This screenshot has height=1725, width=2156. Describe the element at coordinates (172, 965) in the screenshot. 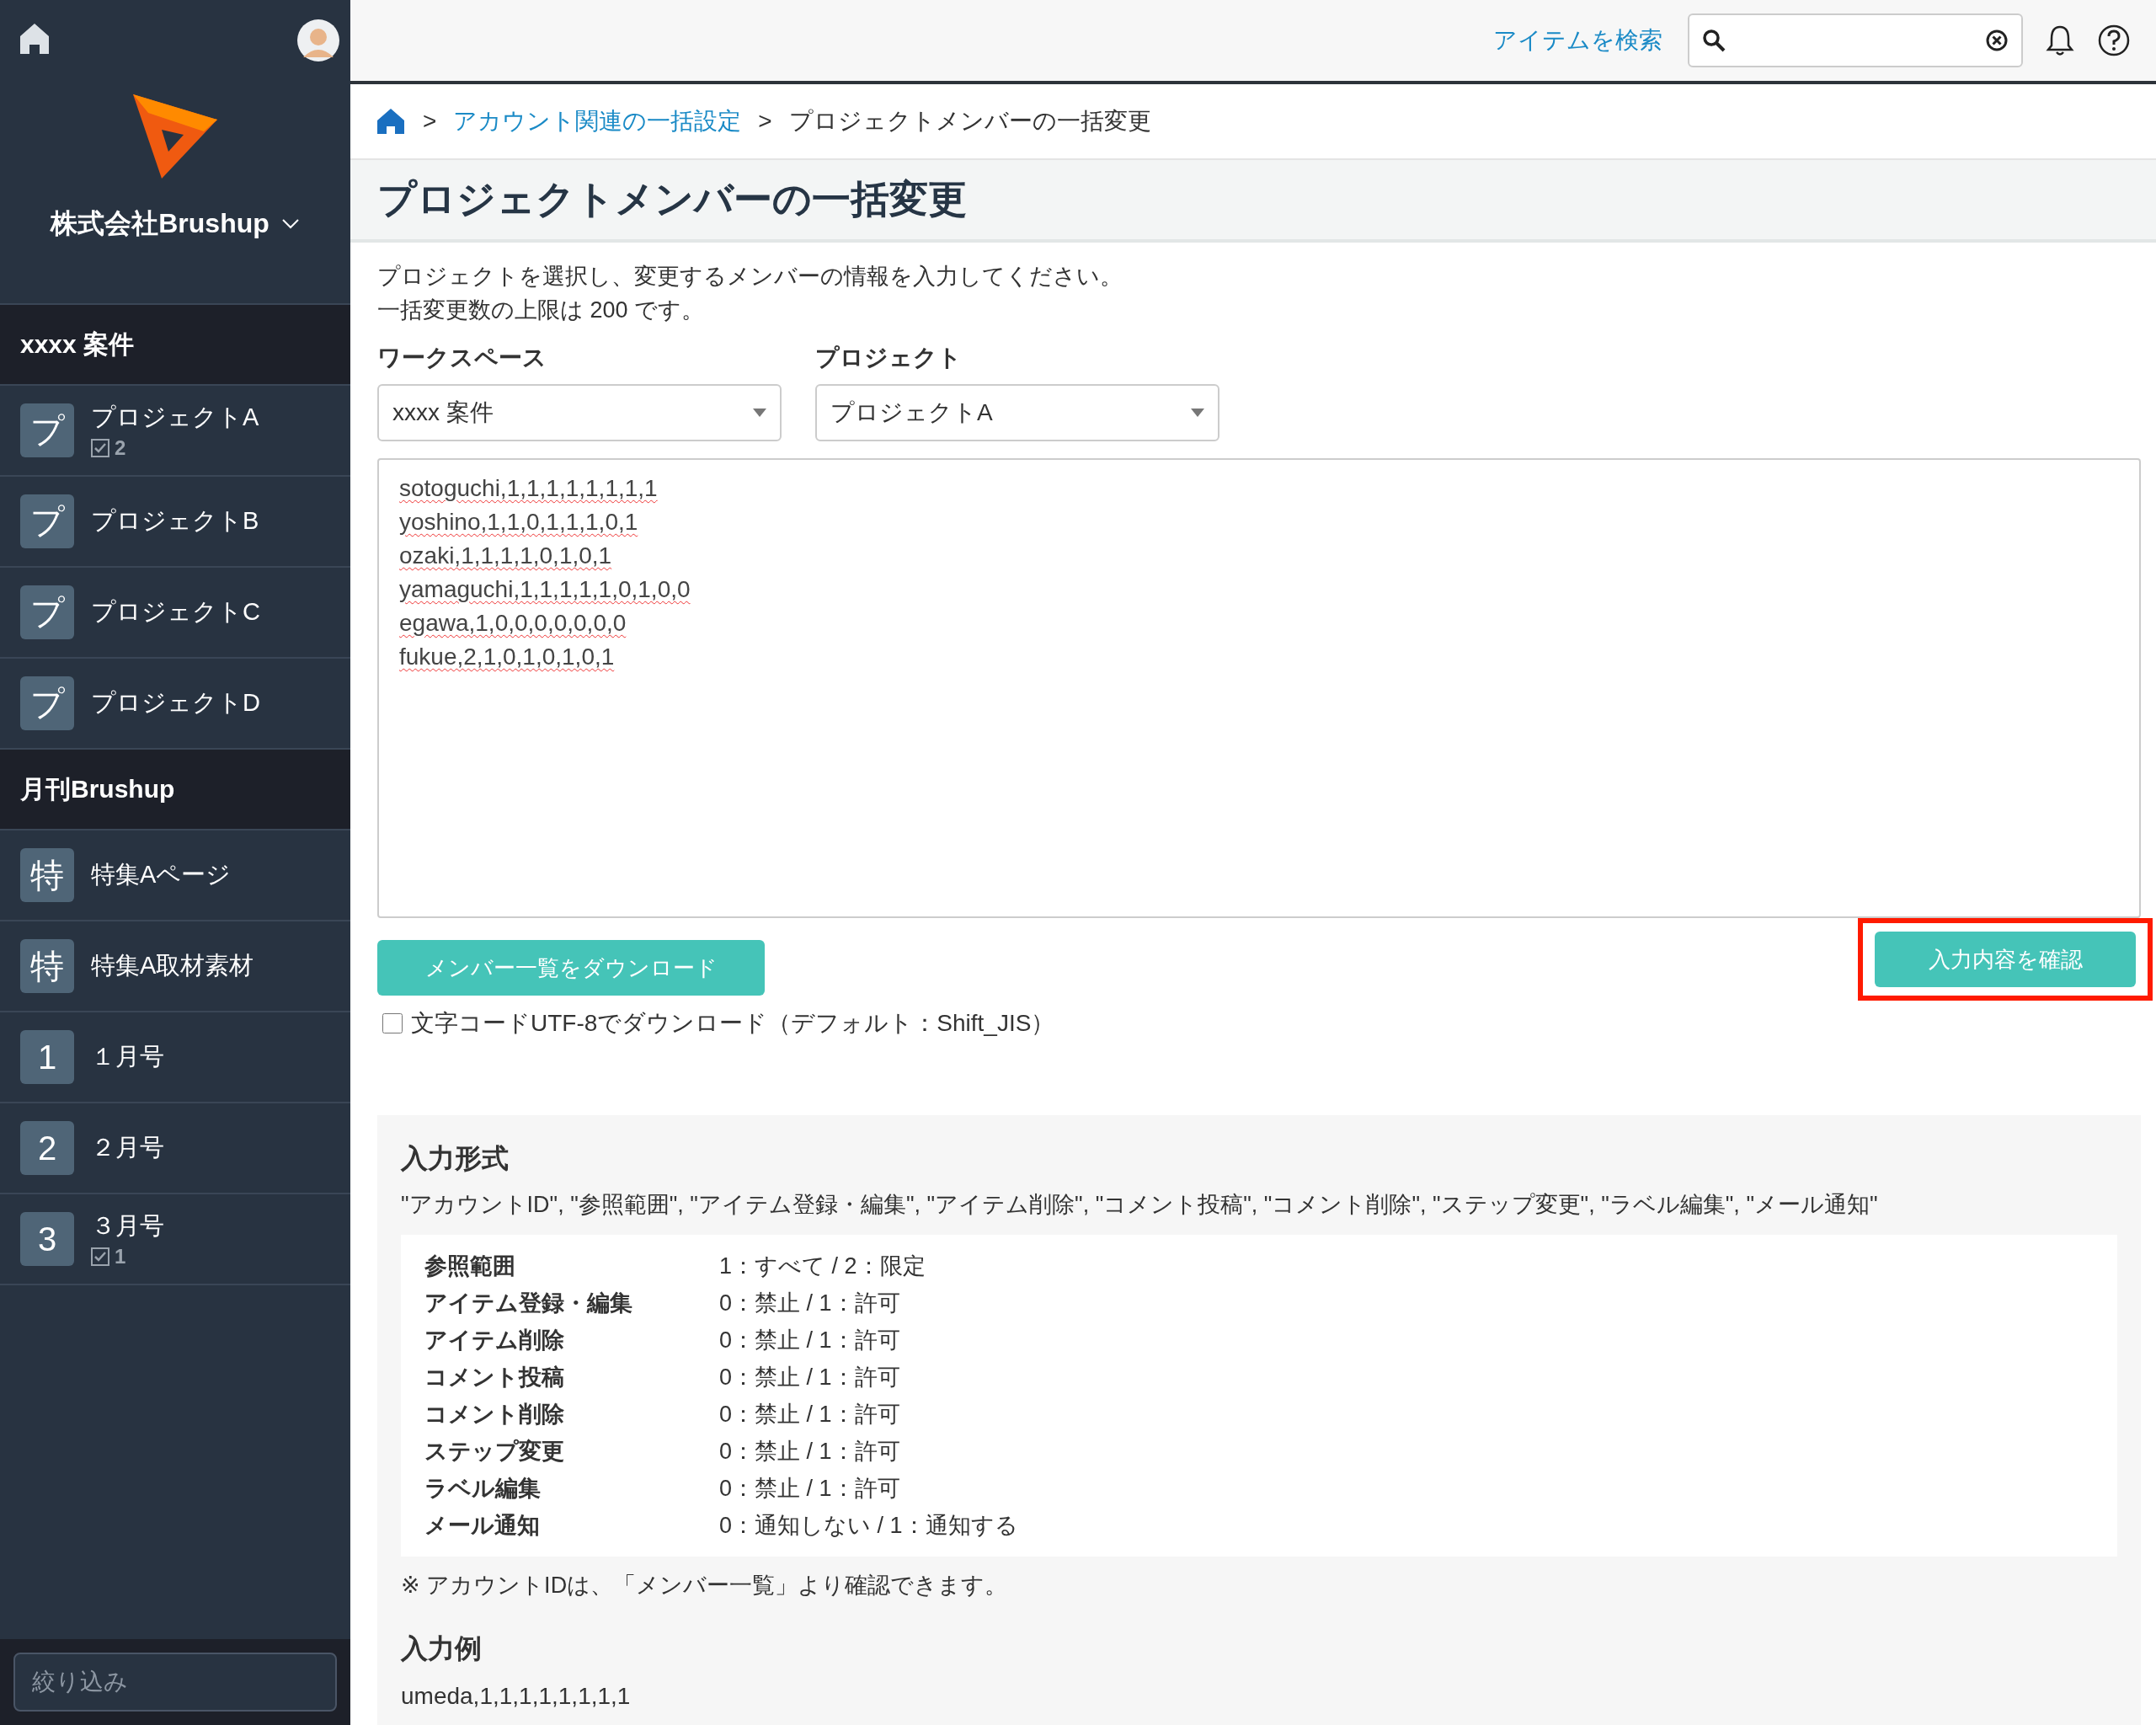

I see `item-label: 特集A取材素材` at that location.